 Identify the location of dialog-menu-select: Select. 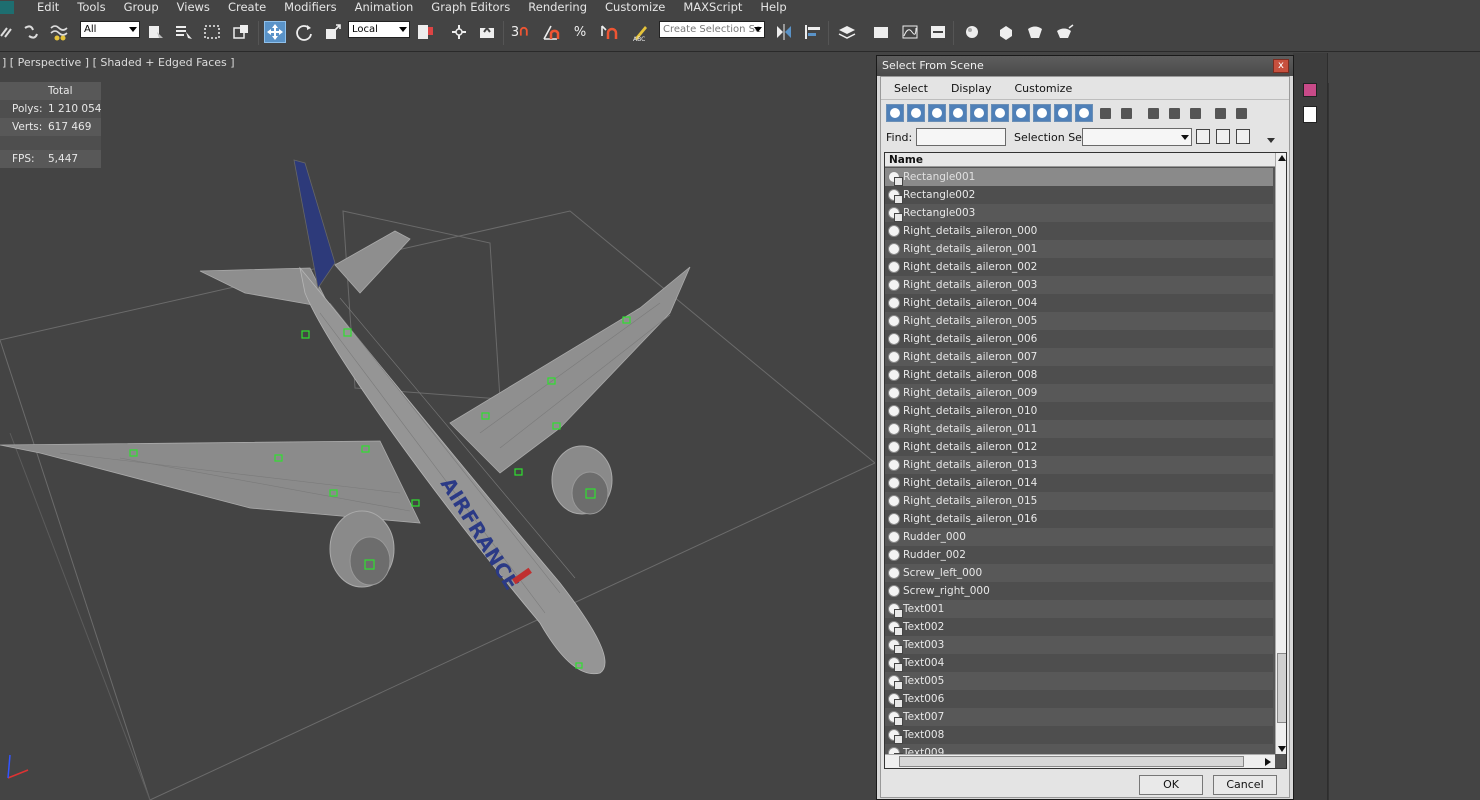
(909, 88).